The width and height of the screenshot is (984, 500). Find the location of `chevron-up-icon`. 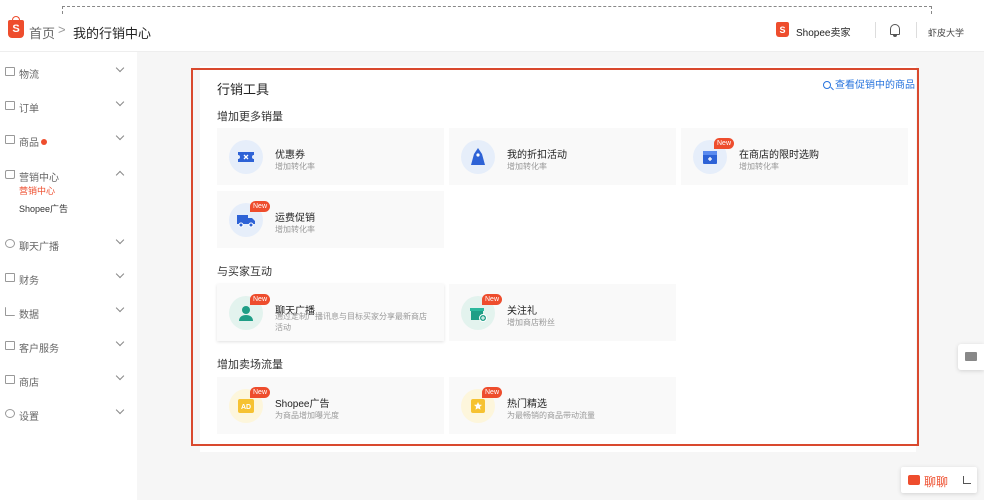

chevron-up-icon is located at coordinates (120, 175).